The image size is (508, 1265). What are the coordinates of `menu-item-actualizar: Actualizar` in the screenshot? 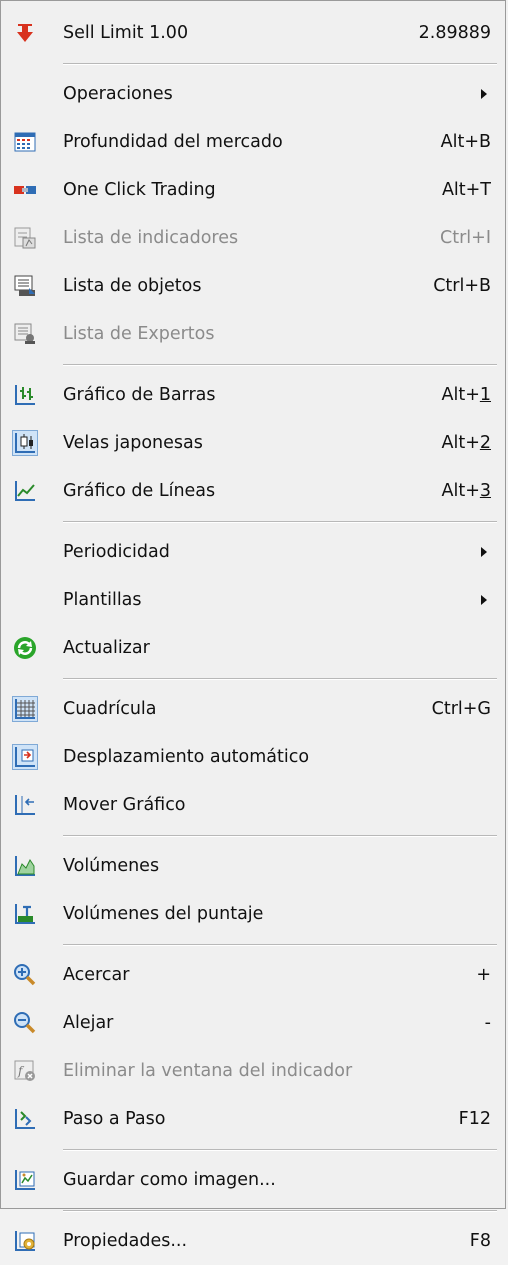 It's located at (253, 648).